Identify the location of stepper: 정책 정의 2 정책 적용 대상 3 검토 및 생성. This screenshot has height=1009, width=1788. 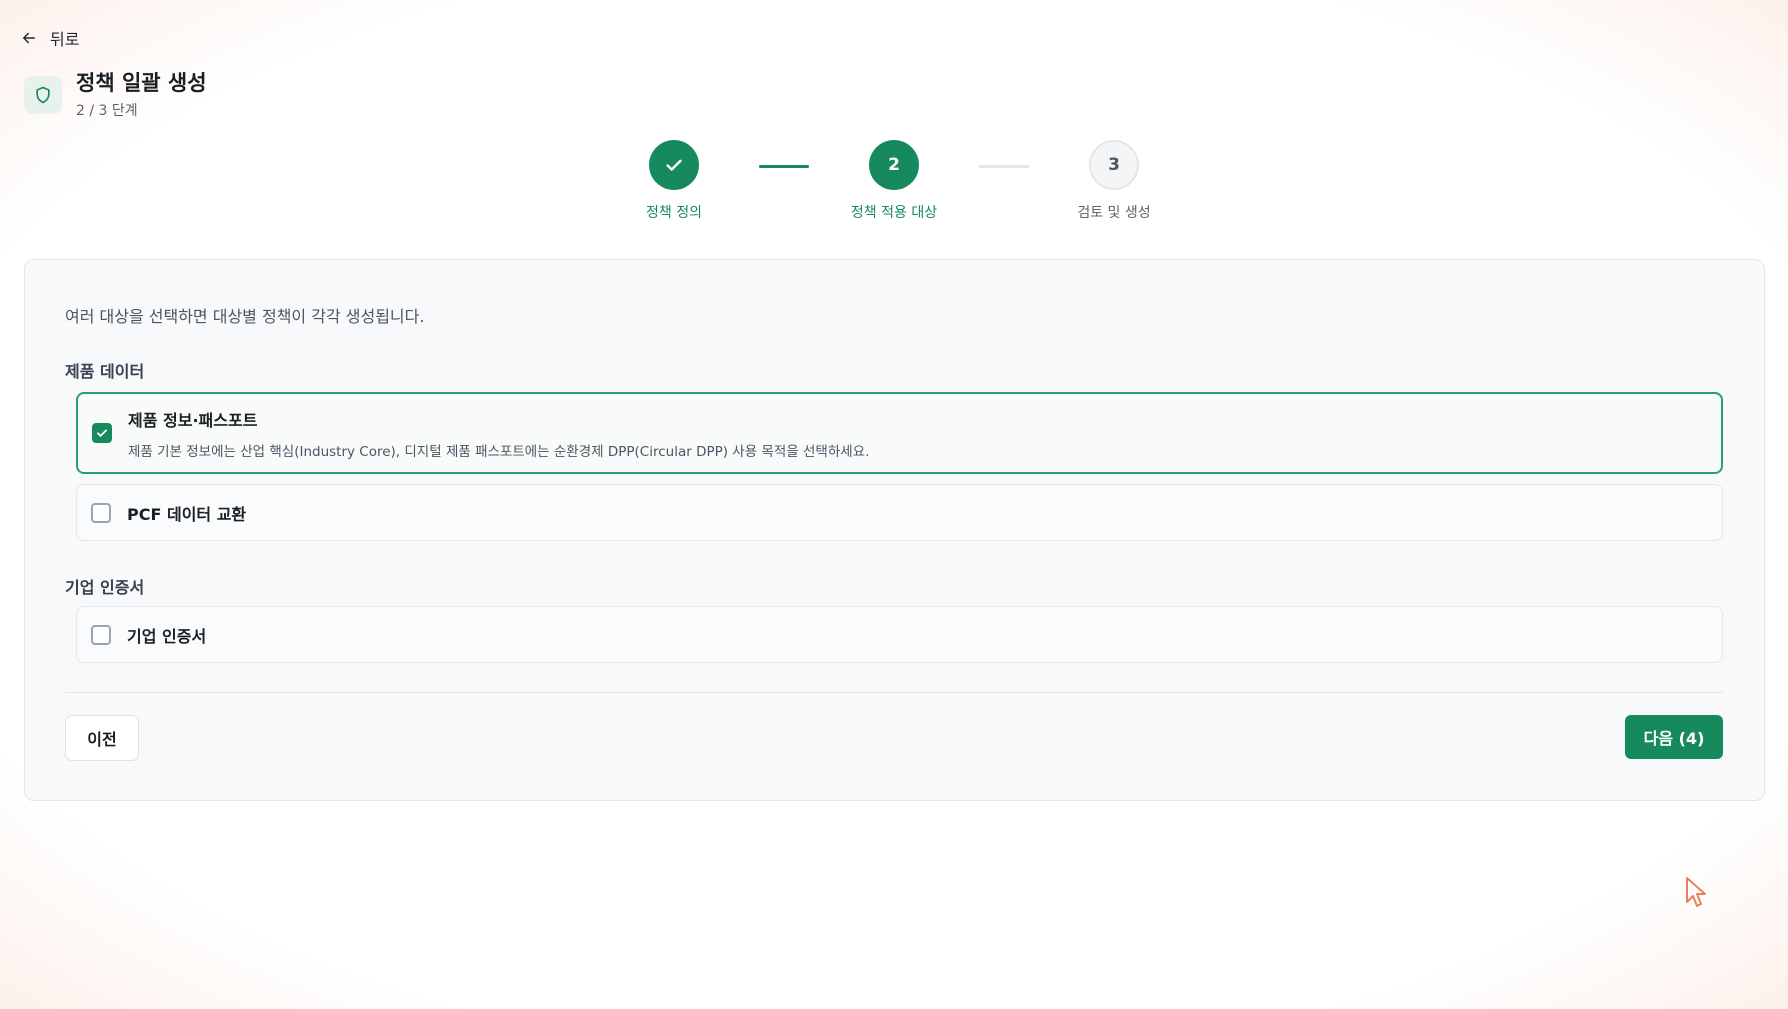
(894, 185).